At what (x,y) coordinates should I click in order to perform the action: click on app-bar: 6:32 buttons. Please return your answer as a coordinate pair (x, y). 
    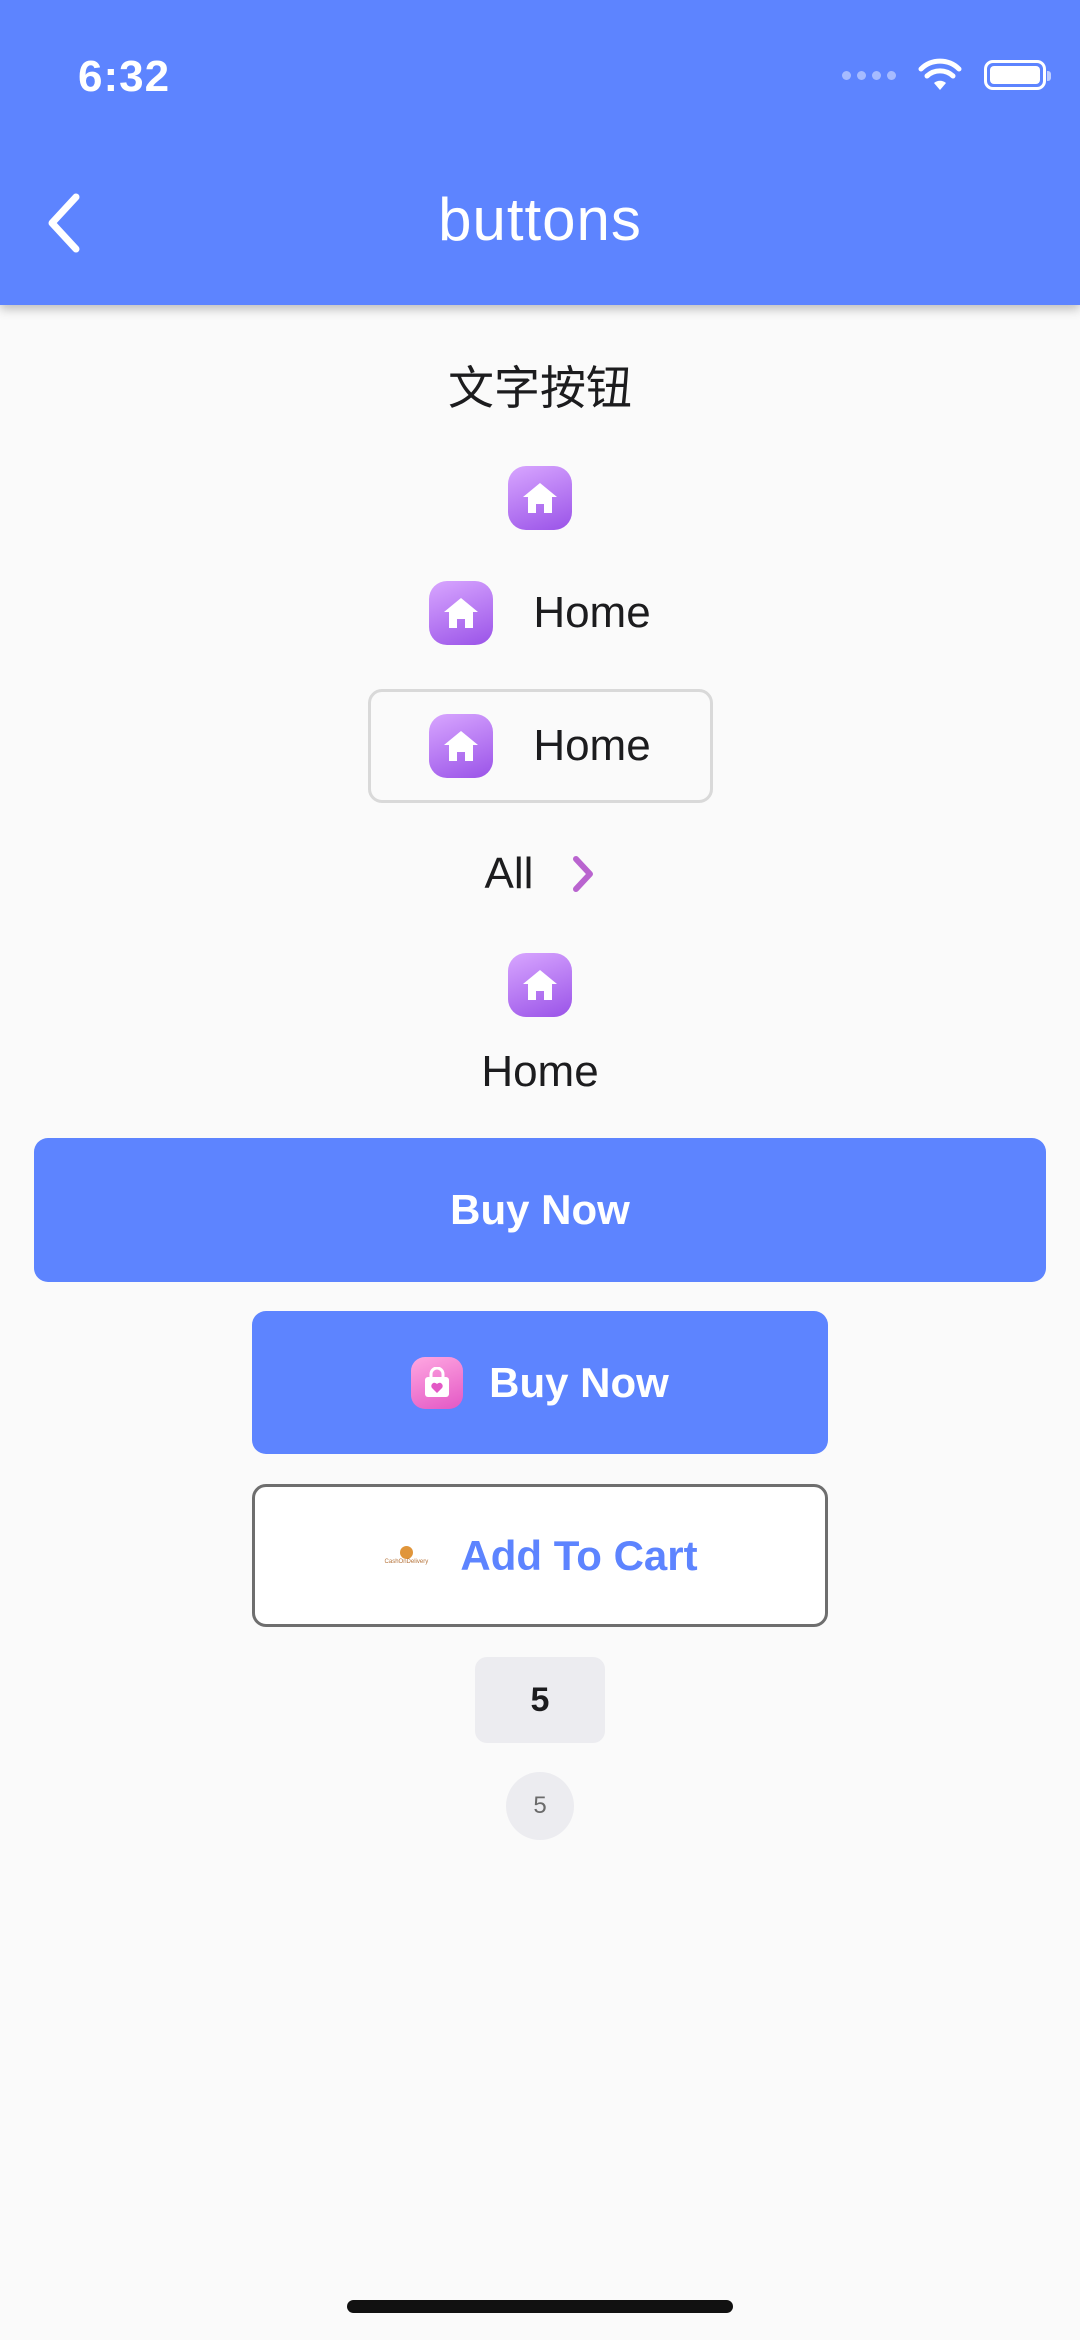
    Looking at the image, I should click on (540, 152).